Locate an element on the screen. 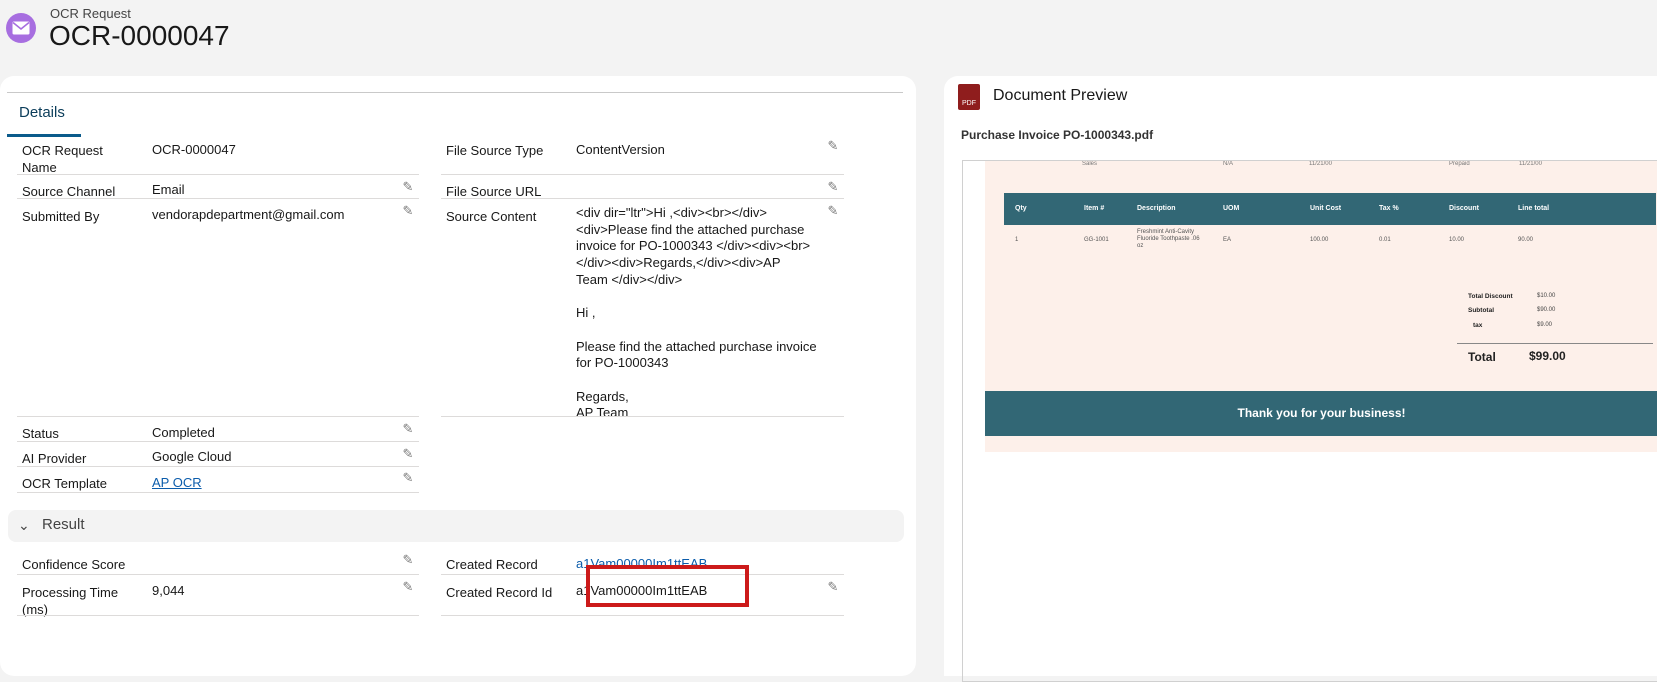 The width and height of the screenshot is (1657, 682). document-preview-title: Document Preview is located at coordinates (1060, 95).